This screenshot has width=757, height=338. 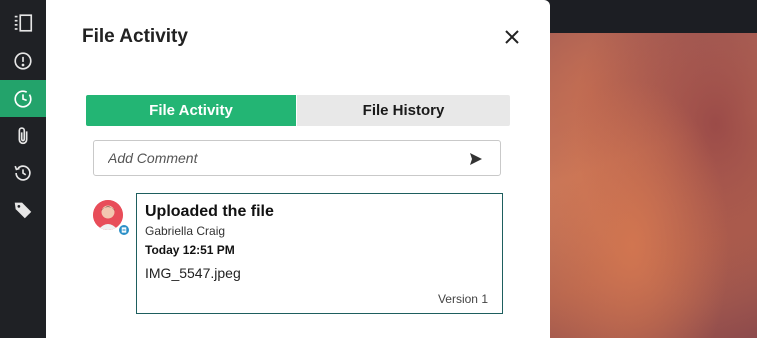 I want to click on comment-input, so click(x=278, y=158).